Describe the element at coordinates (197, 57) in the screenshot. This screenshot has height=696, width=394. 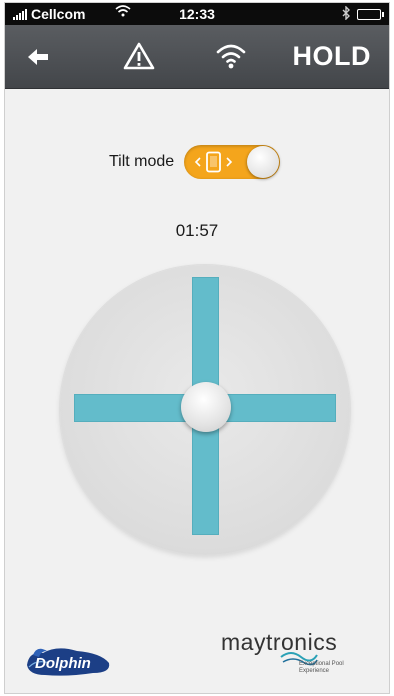
I see `nav-bar: HOLD` at that location.